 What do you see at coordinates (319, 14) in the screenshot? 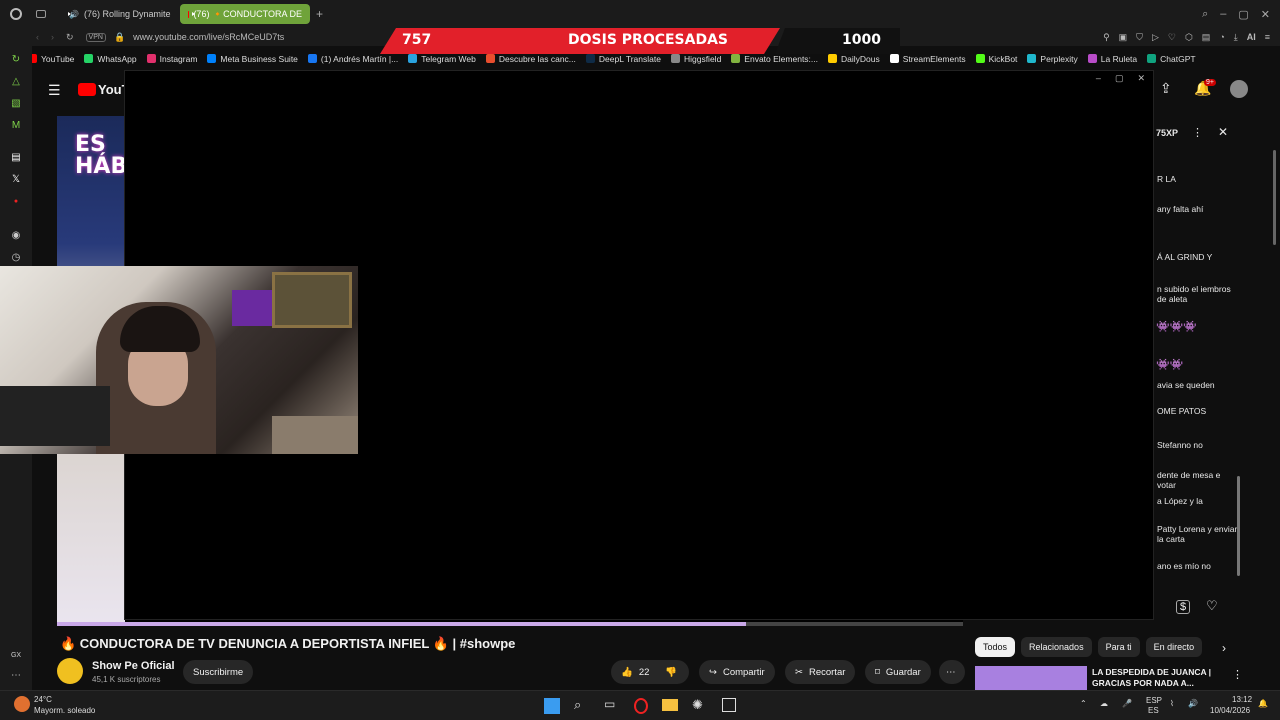
I see `new-tab-button: +` at bounding box center [319, 14].